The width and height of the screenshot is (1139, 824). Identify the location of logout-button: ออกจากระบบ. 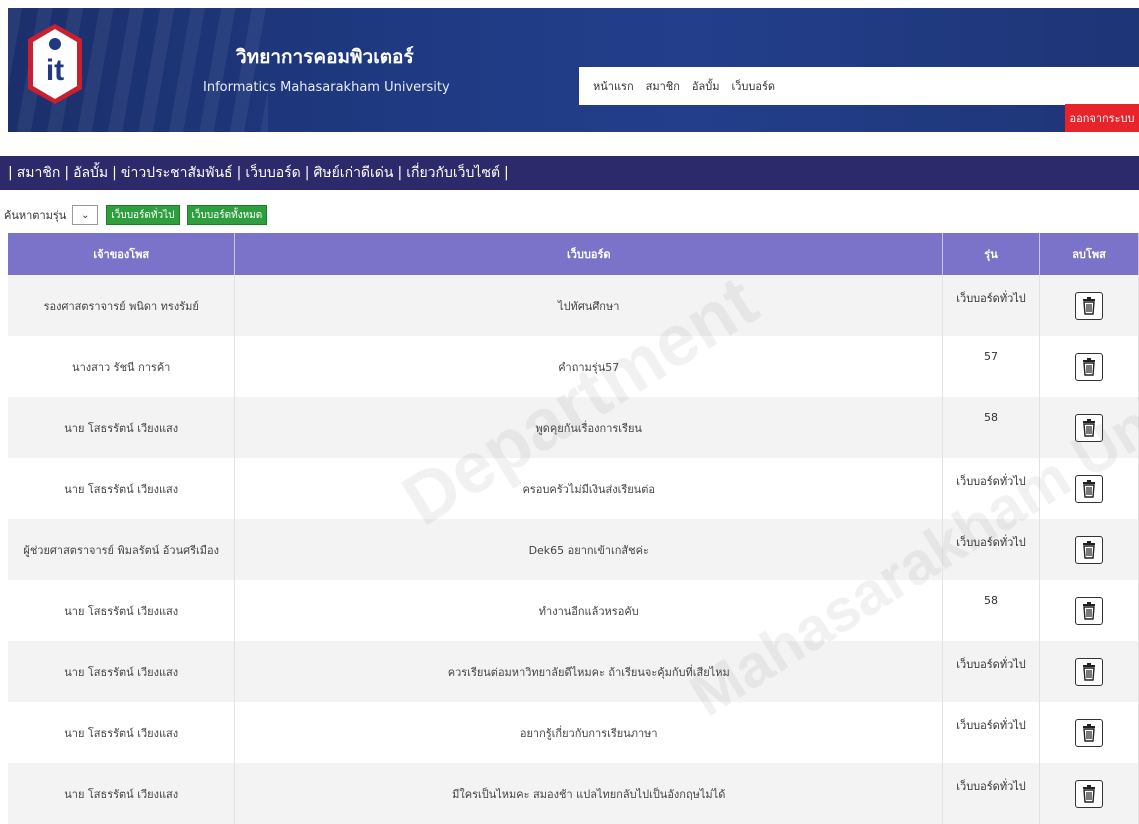
(1102, 118).